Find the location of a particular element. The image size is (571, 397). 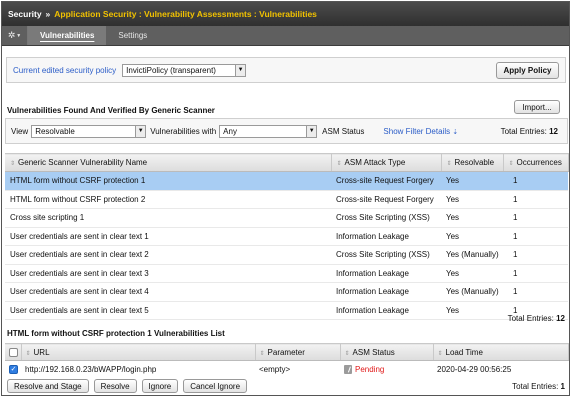

tab-settings: Settings is located at coordinates (132, 35).